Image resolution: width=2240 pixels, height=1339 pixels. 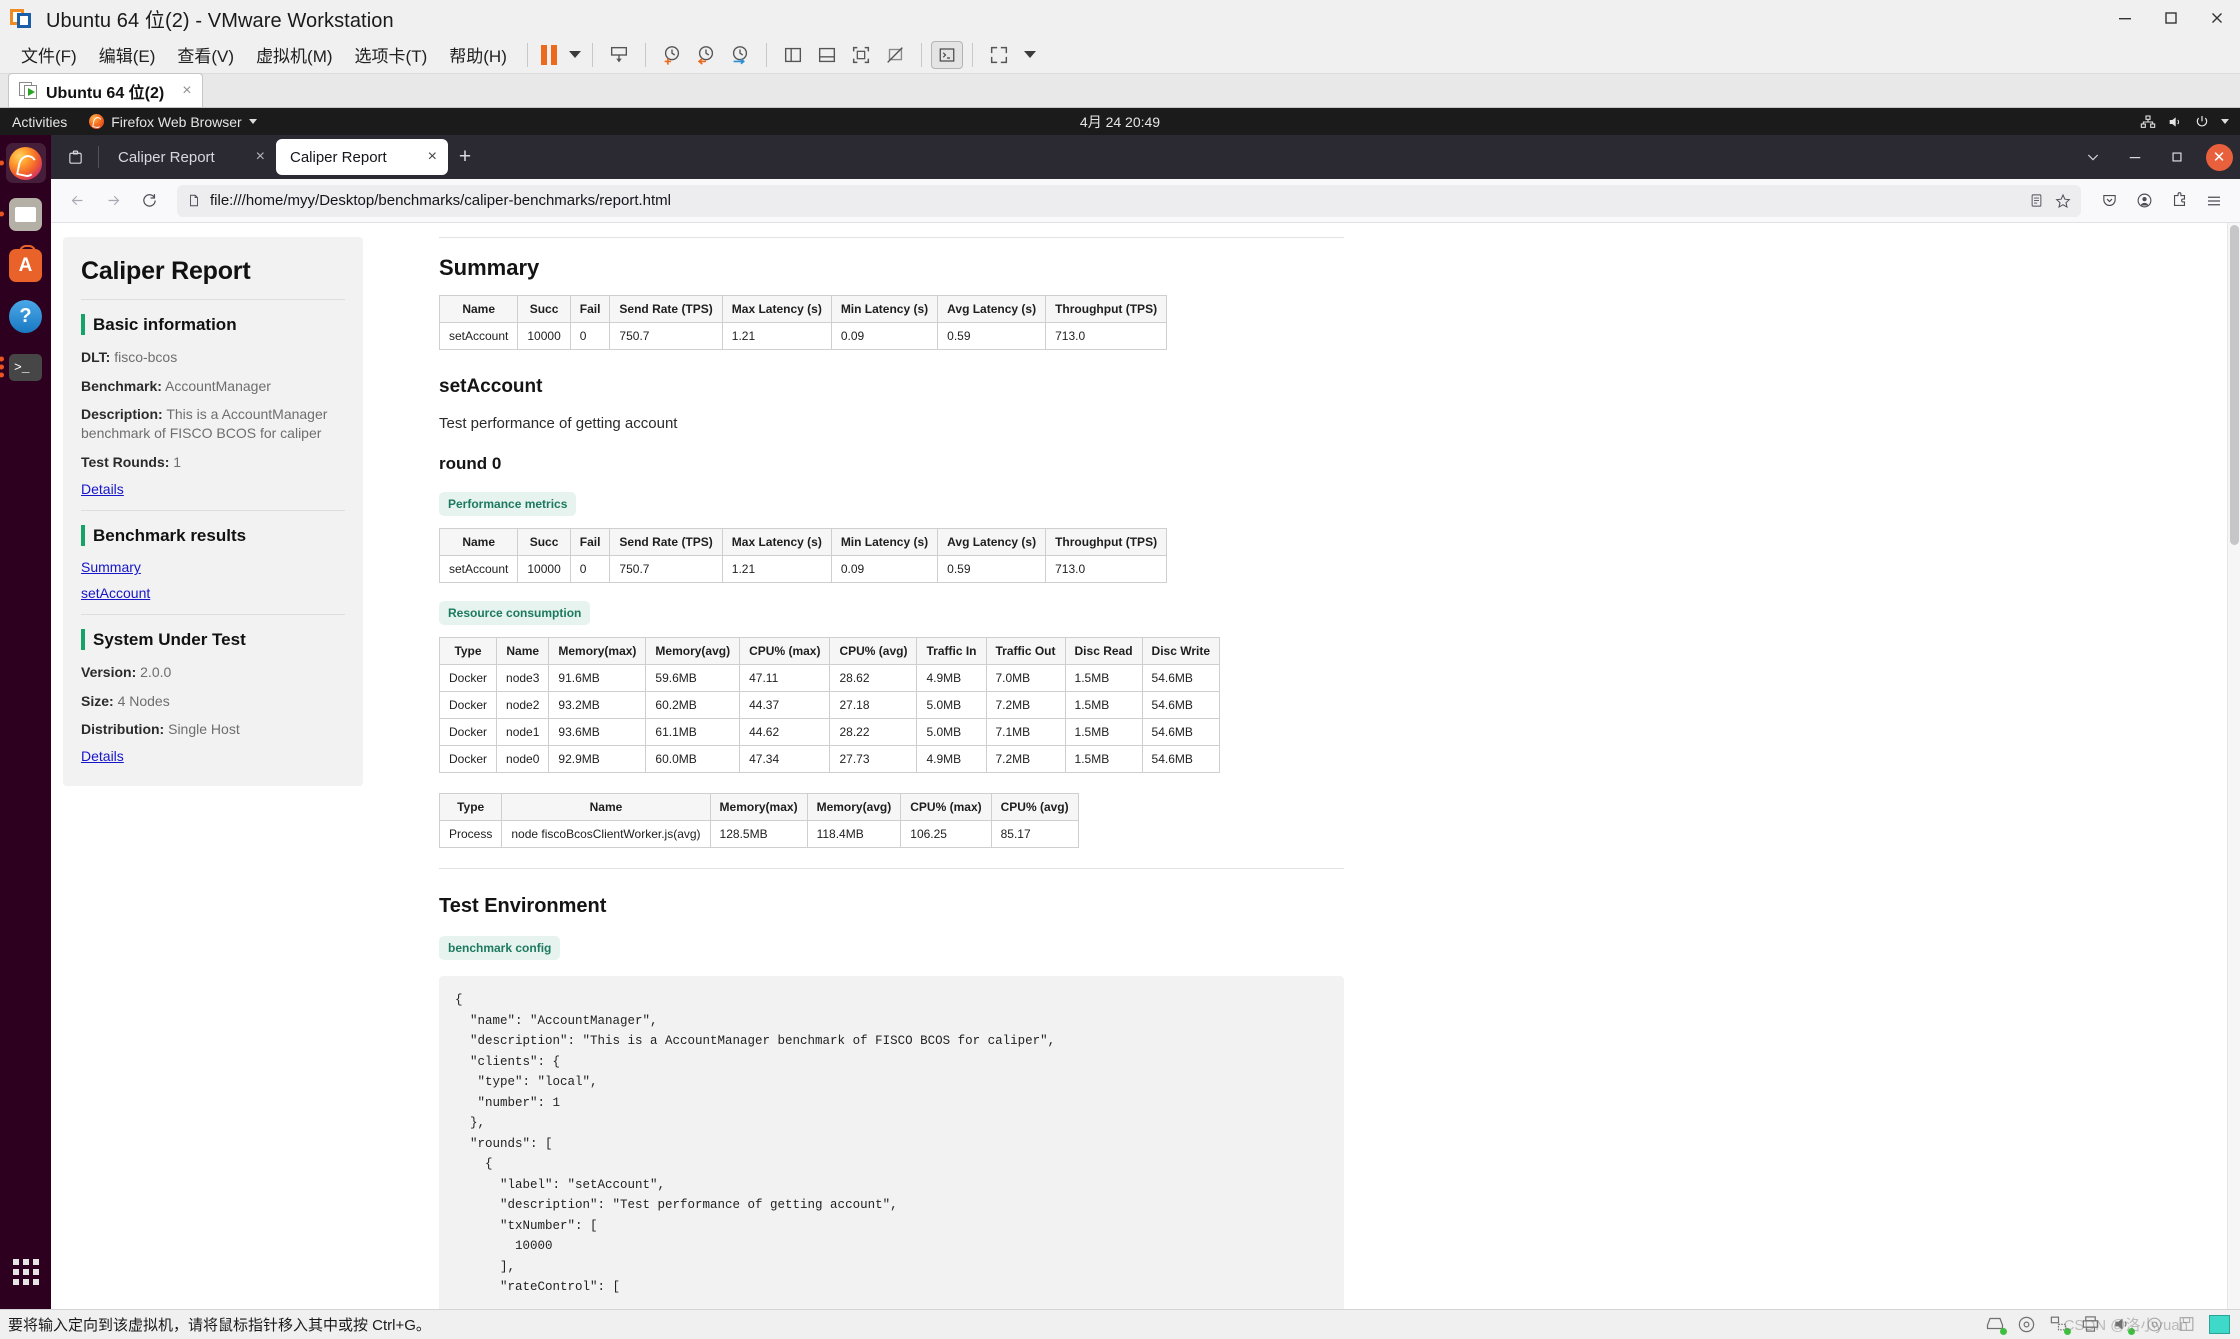 I want to click on menu-vm: 虚拟机(M), so click(x=294, y=54).